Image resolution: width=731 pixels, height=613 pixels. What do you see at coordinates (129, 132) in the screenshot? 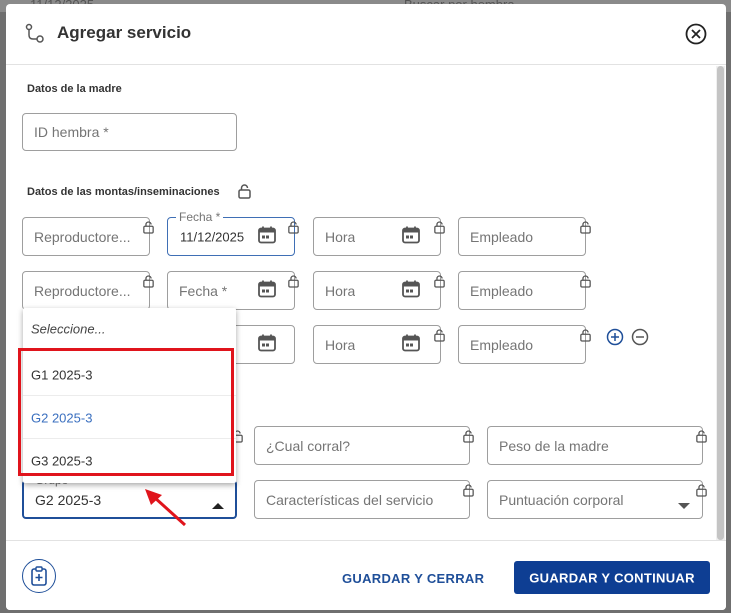
I see `id-hembra-field: ID hembra *` at bounding box center [129, 132].